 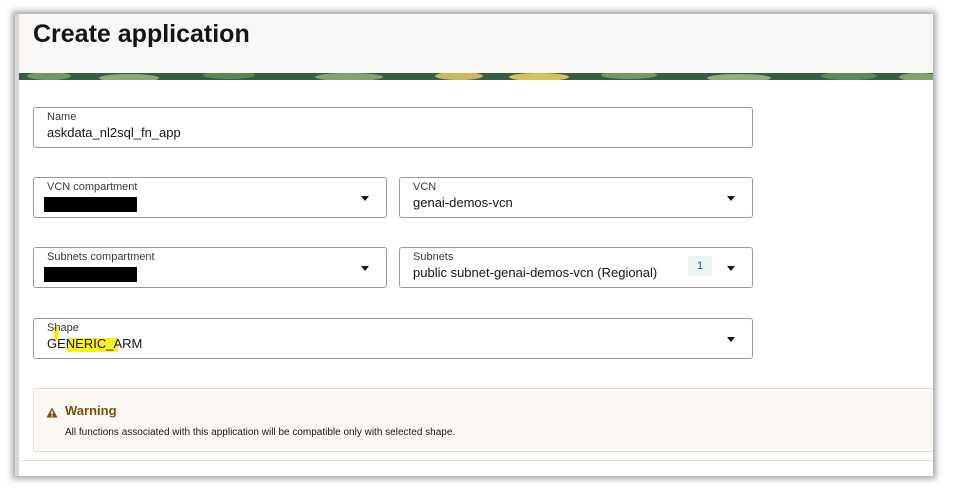 I want to click on dialog-header: Create application, so click(x=476, y=43).